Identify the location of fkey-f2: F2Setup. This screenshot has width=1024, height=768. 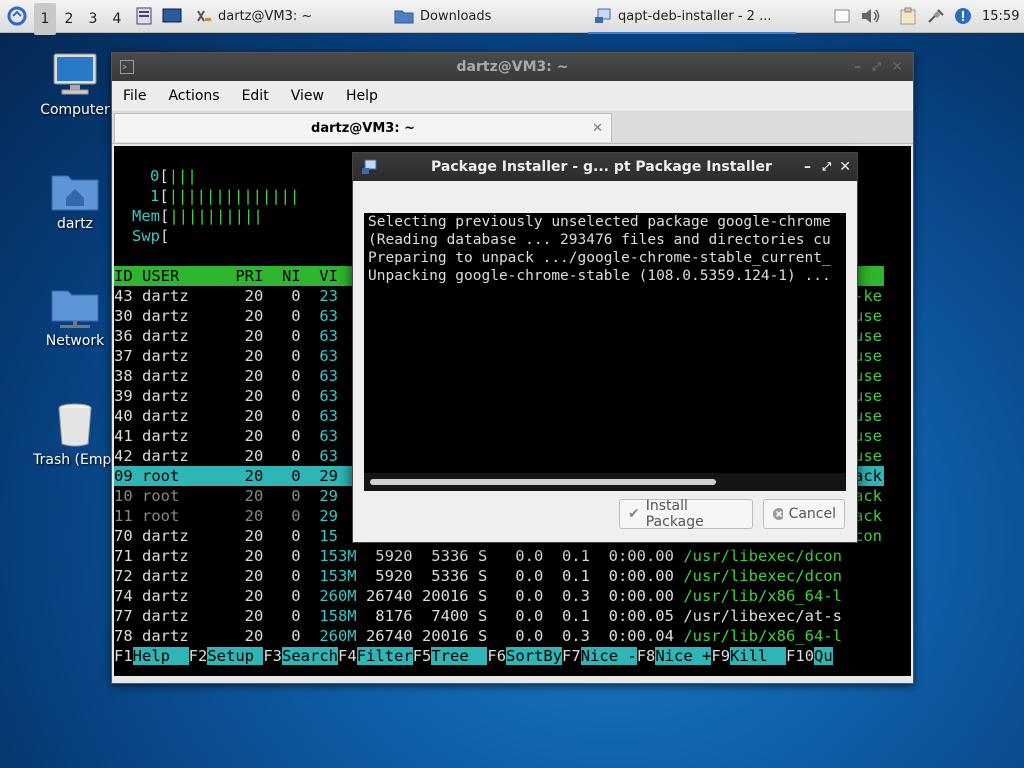
(226, 656).